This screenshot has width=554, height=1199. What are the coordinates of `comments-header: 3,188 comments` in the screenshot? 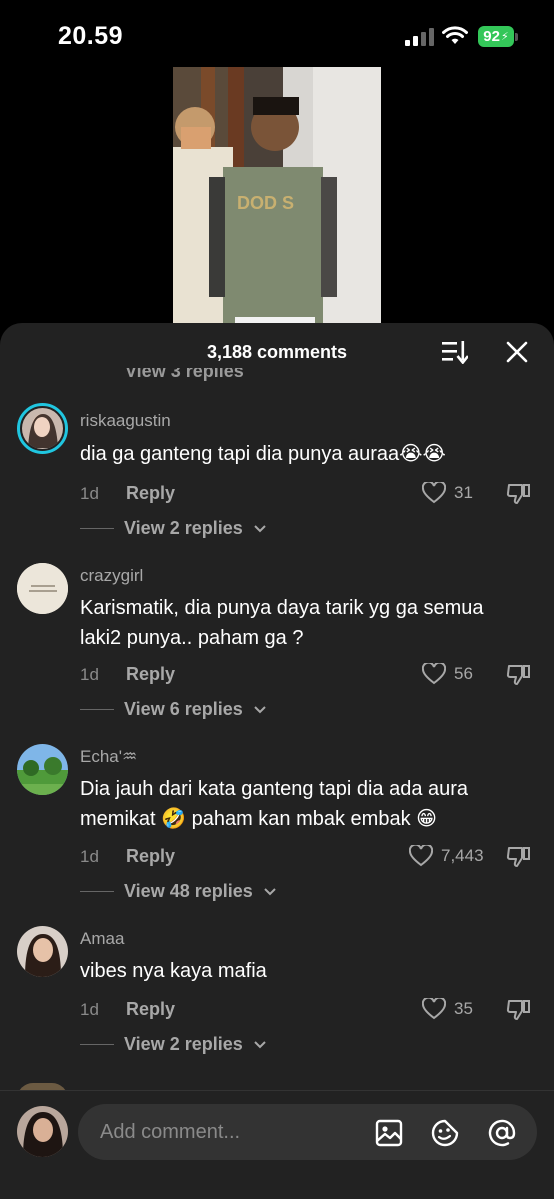 It's located at (277, 352).